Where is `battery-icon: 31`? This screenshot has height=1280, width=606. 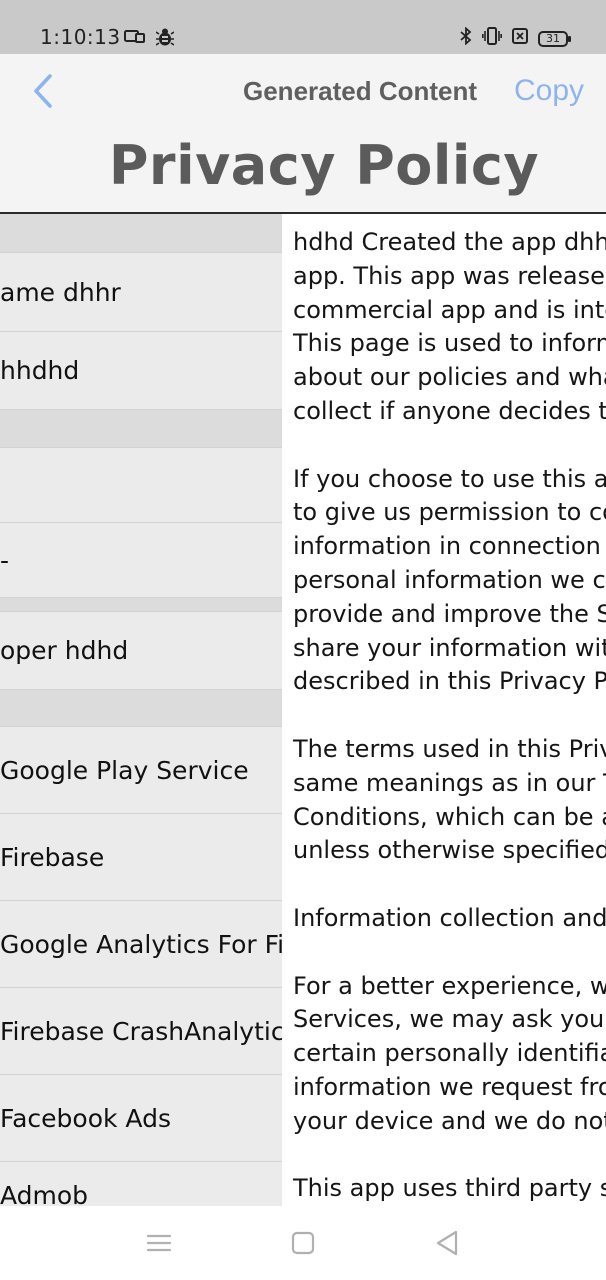 battery-icon: 31 is located at coordinates (554, 38).